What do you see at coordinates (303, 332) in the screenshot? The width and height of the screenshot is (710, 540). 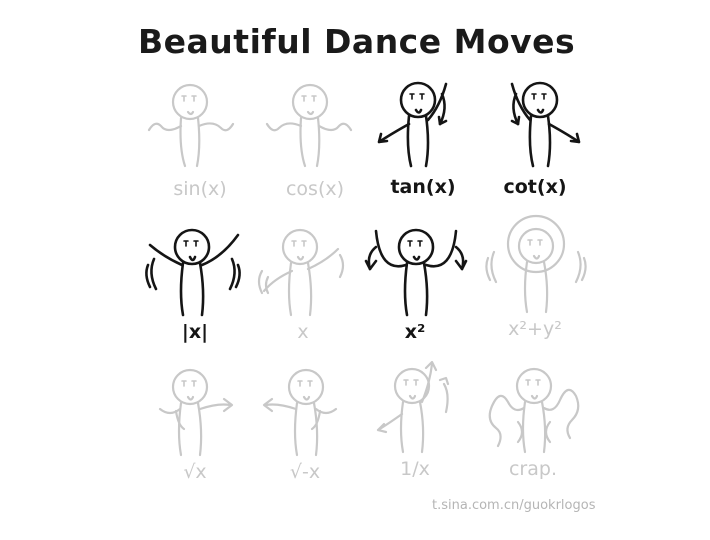 I see `move-label: x` at bounding box center [303, 332].